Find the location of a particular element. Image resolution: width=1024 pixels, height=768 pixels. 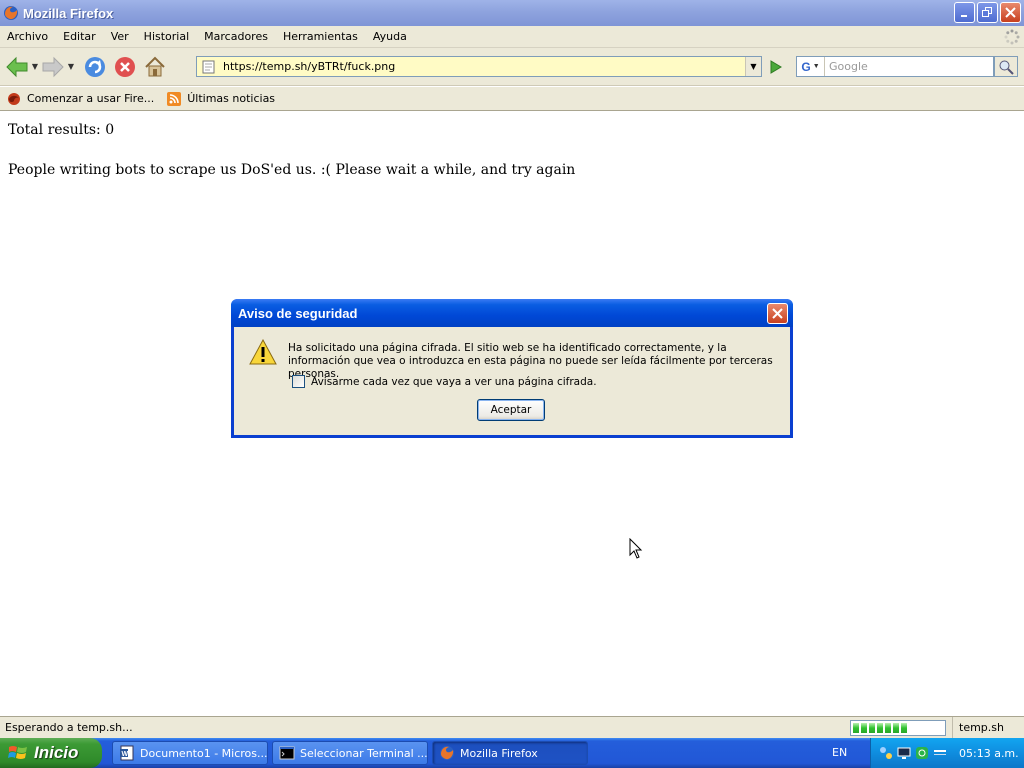

close-window-button is located at coordinates (1010, 12).